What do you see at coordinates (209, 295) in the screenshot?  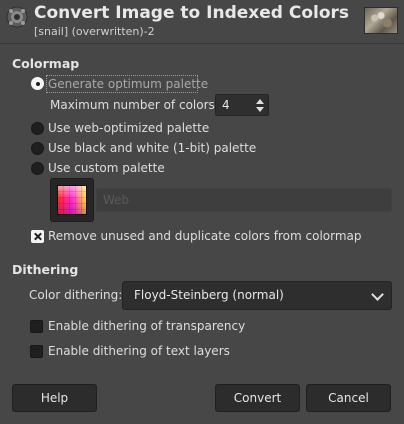 I see `color-dithering-value: Floyd-Steinberg (normal)` at bounding box center [209, 295].